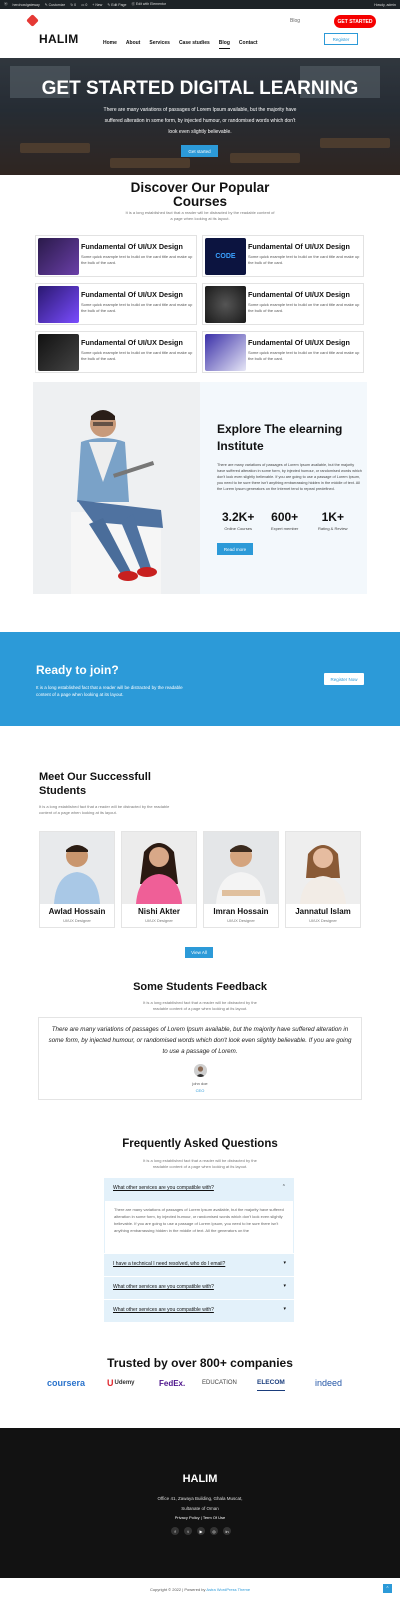  I want to click on footer-logo: HALIM, so click(200, 1479).